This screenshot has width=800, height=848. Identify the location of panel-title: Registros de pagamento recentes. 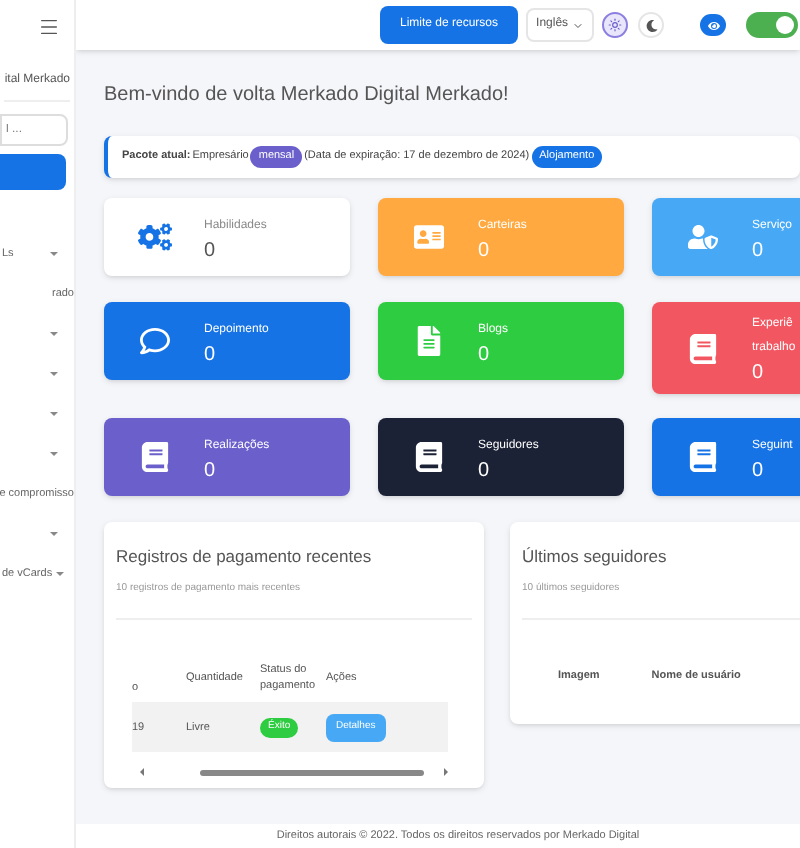
(245, 557).